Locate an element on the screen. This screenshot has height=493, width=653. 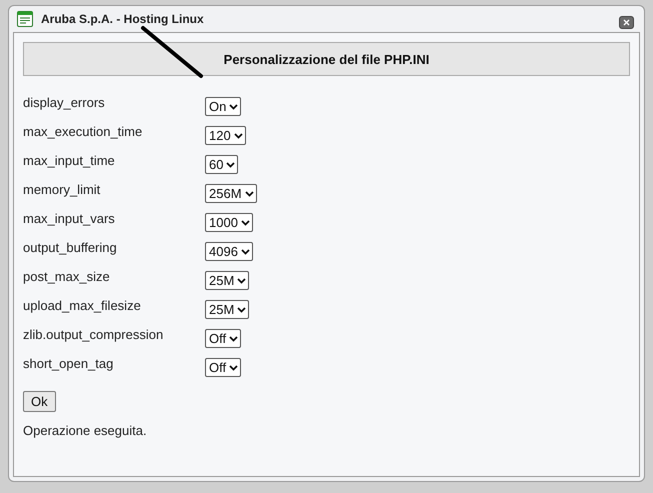
value-dropdown: On is located at coordinates (223, 106).